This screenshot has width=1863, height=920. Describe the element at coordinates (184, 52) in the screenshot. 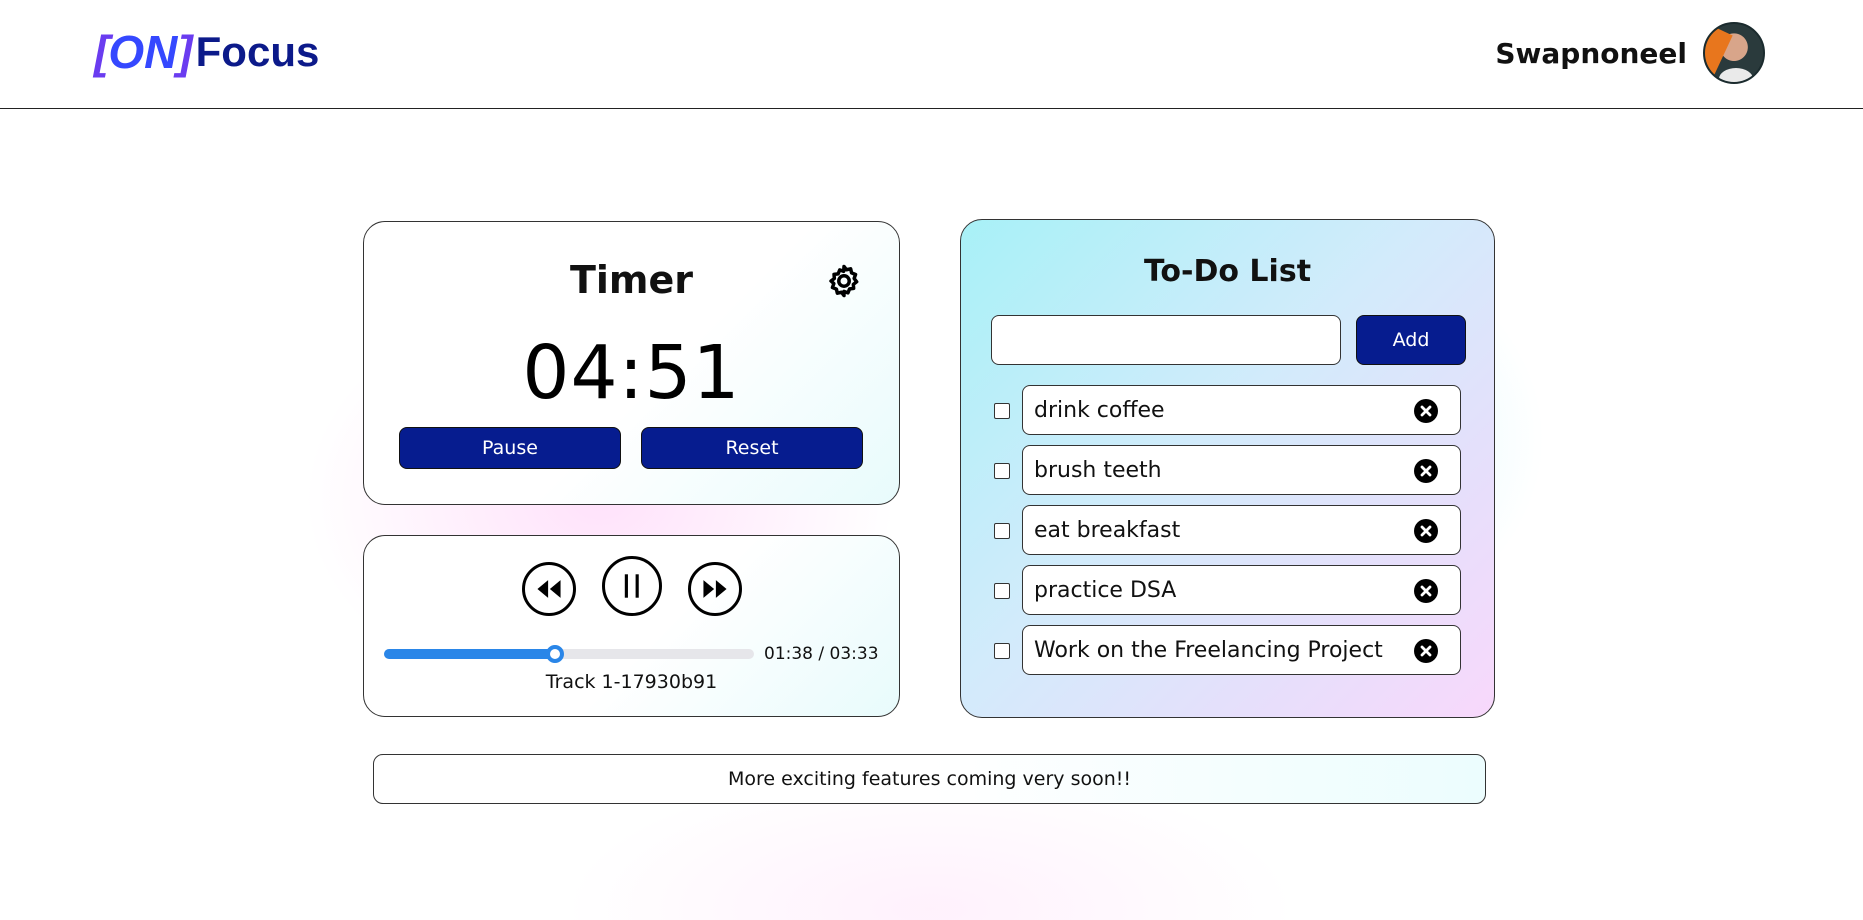

I see `logo-bracket-close: ]` at that location.